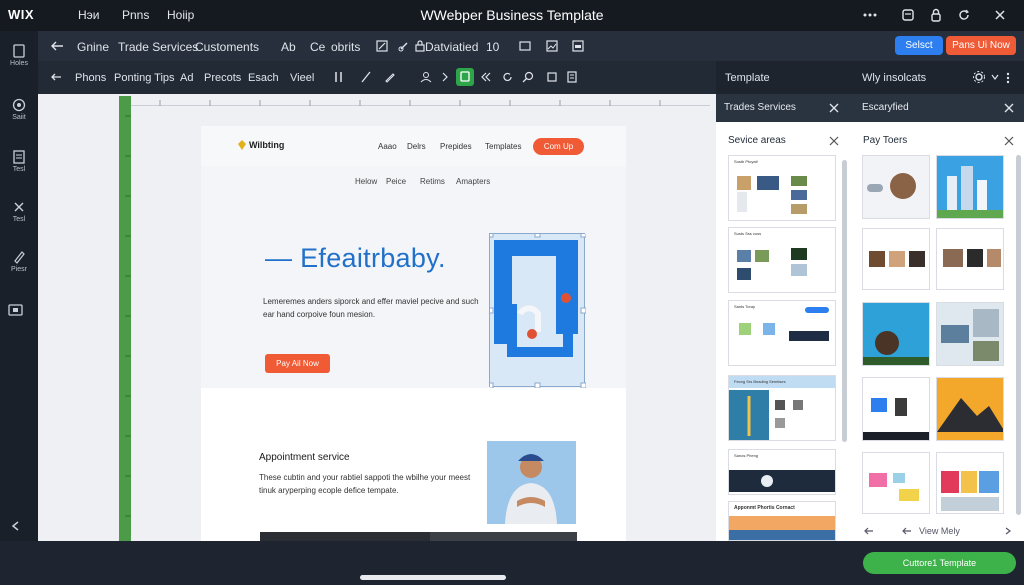 Image resolution: width=1024 pixels, height=585 pixels. What do you see at coordinates (558, 146) in the screenshot?
I see `site-cta-button: Com Up` at bounding box center [558, 146].